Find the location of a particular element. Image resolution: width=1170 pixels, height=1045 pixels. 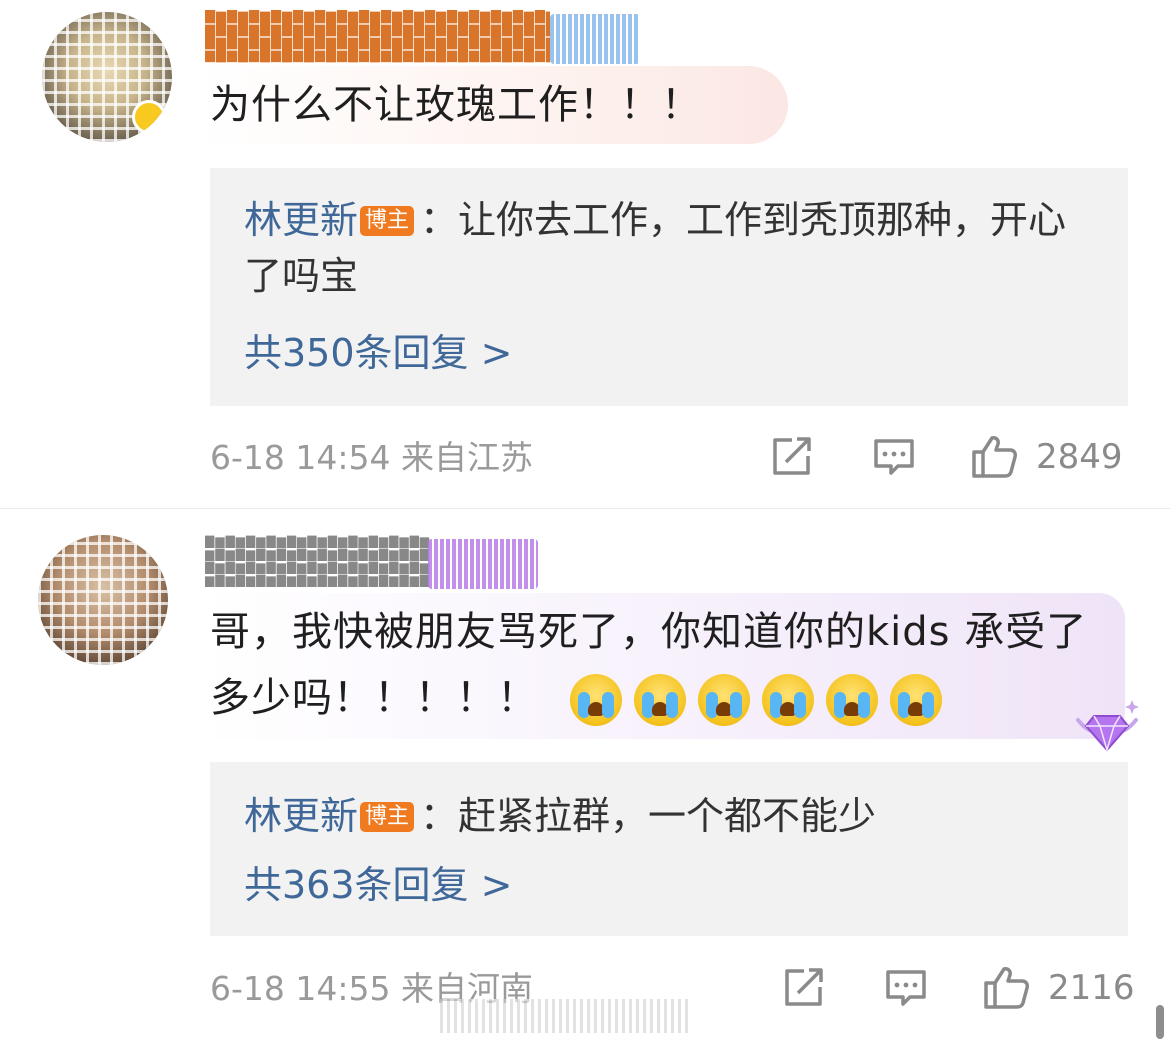

comment-bubble: 为什么不让玫瑰工作！！！ is located at coordinates (494, 105).